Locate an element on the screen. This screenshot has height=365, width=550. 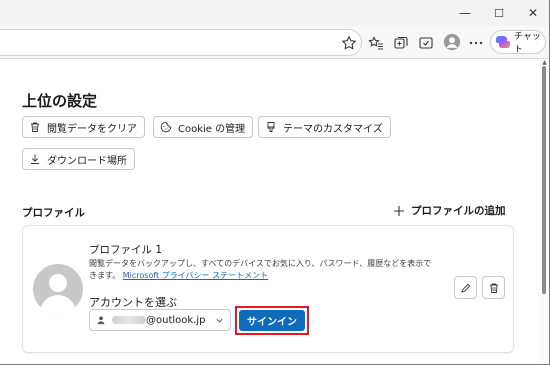
avatar is located at coordinates (58, 289).